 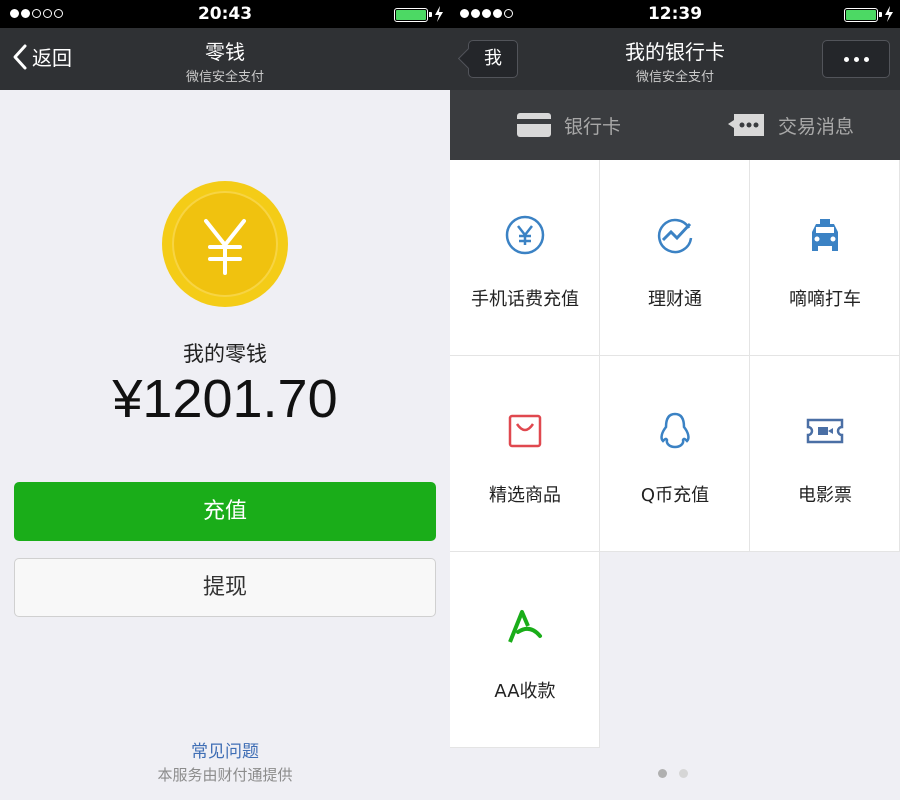 What do you see at coordinates (525, 235) in the screenshot?
I see `yuan-circle-icon` at bounding box center [525, 235].